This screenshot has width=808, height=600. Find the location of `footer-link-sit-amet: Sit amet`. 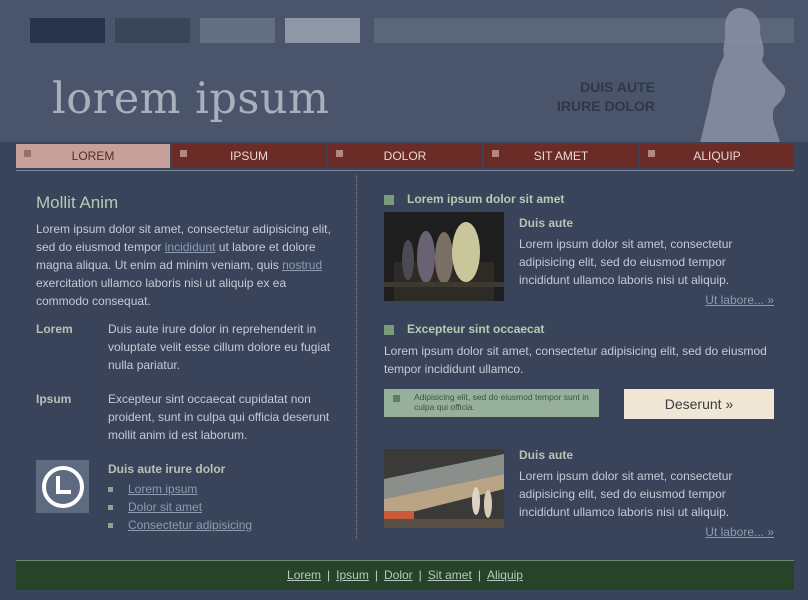

footer-link-sit-amet: Sit amet is located at coordinates (450, 575).